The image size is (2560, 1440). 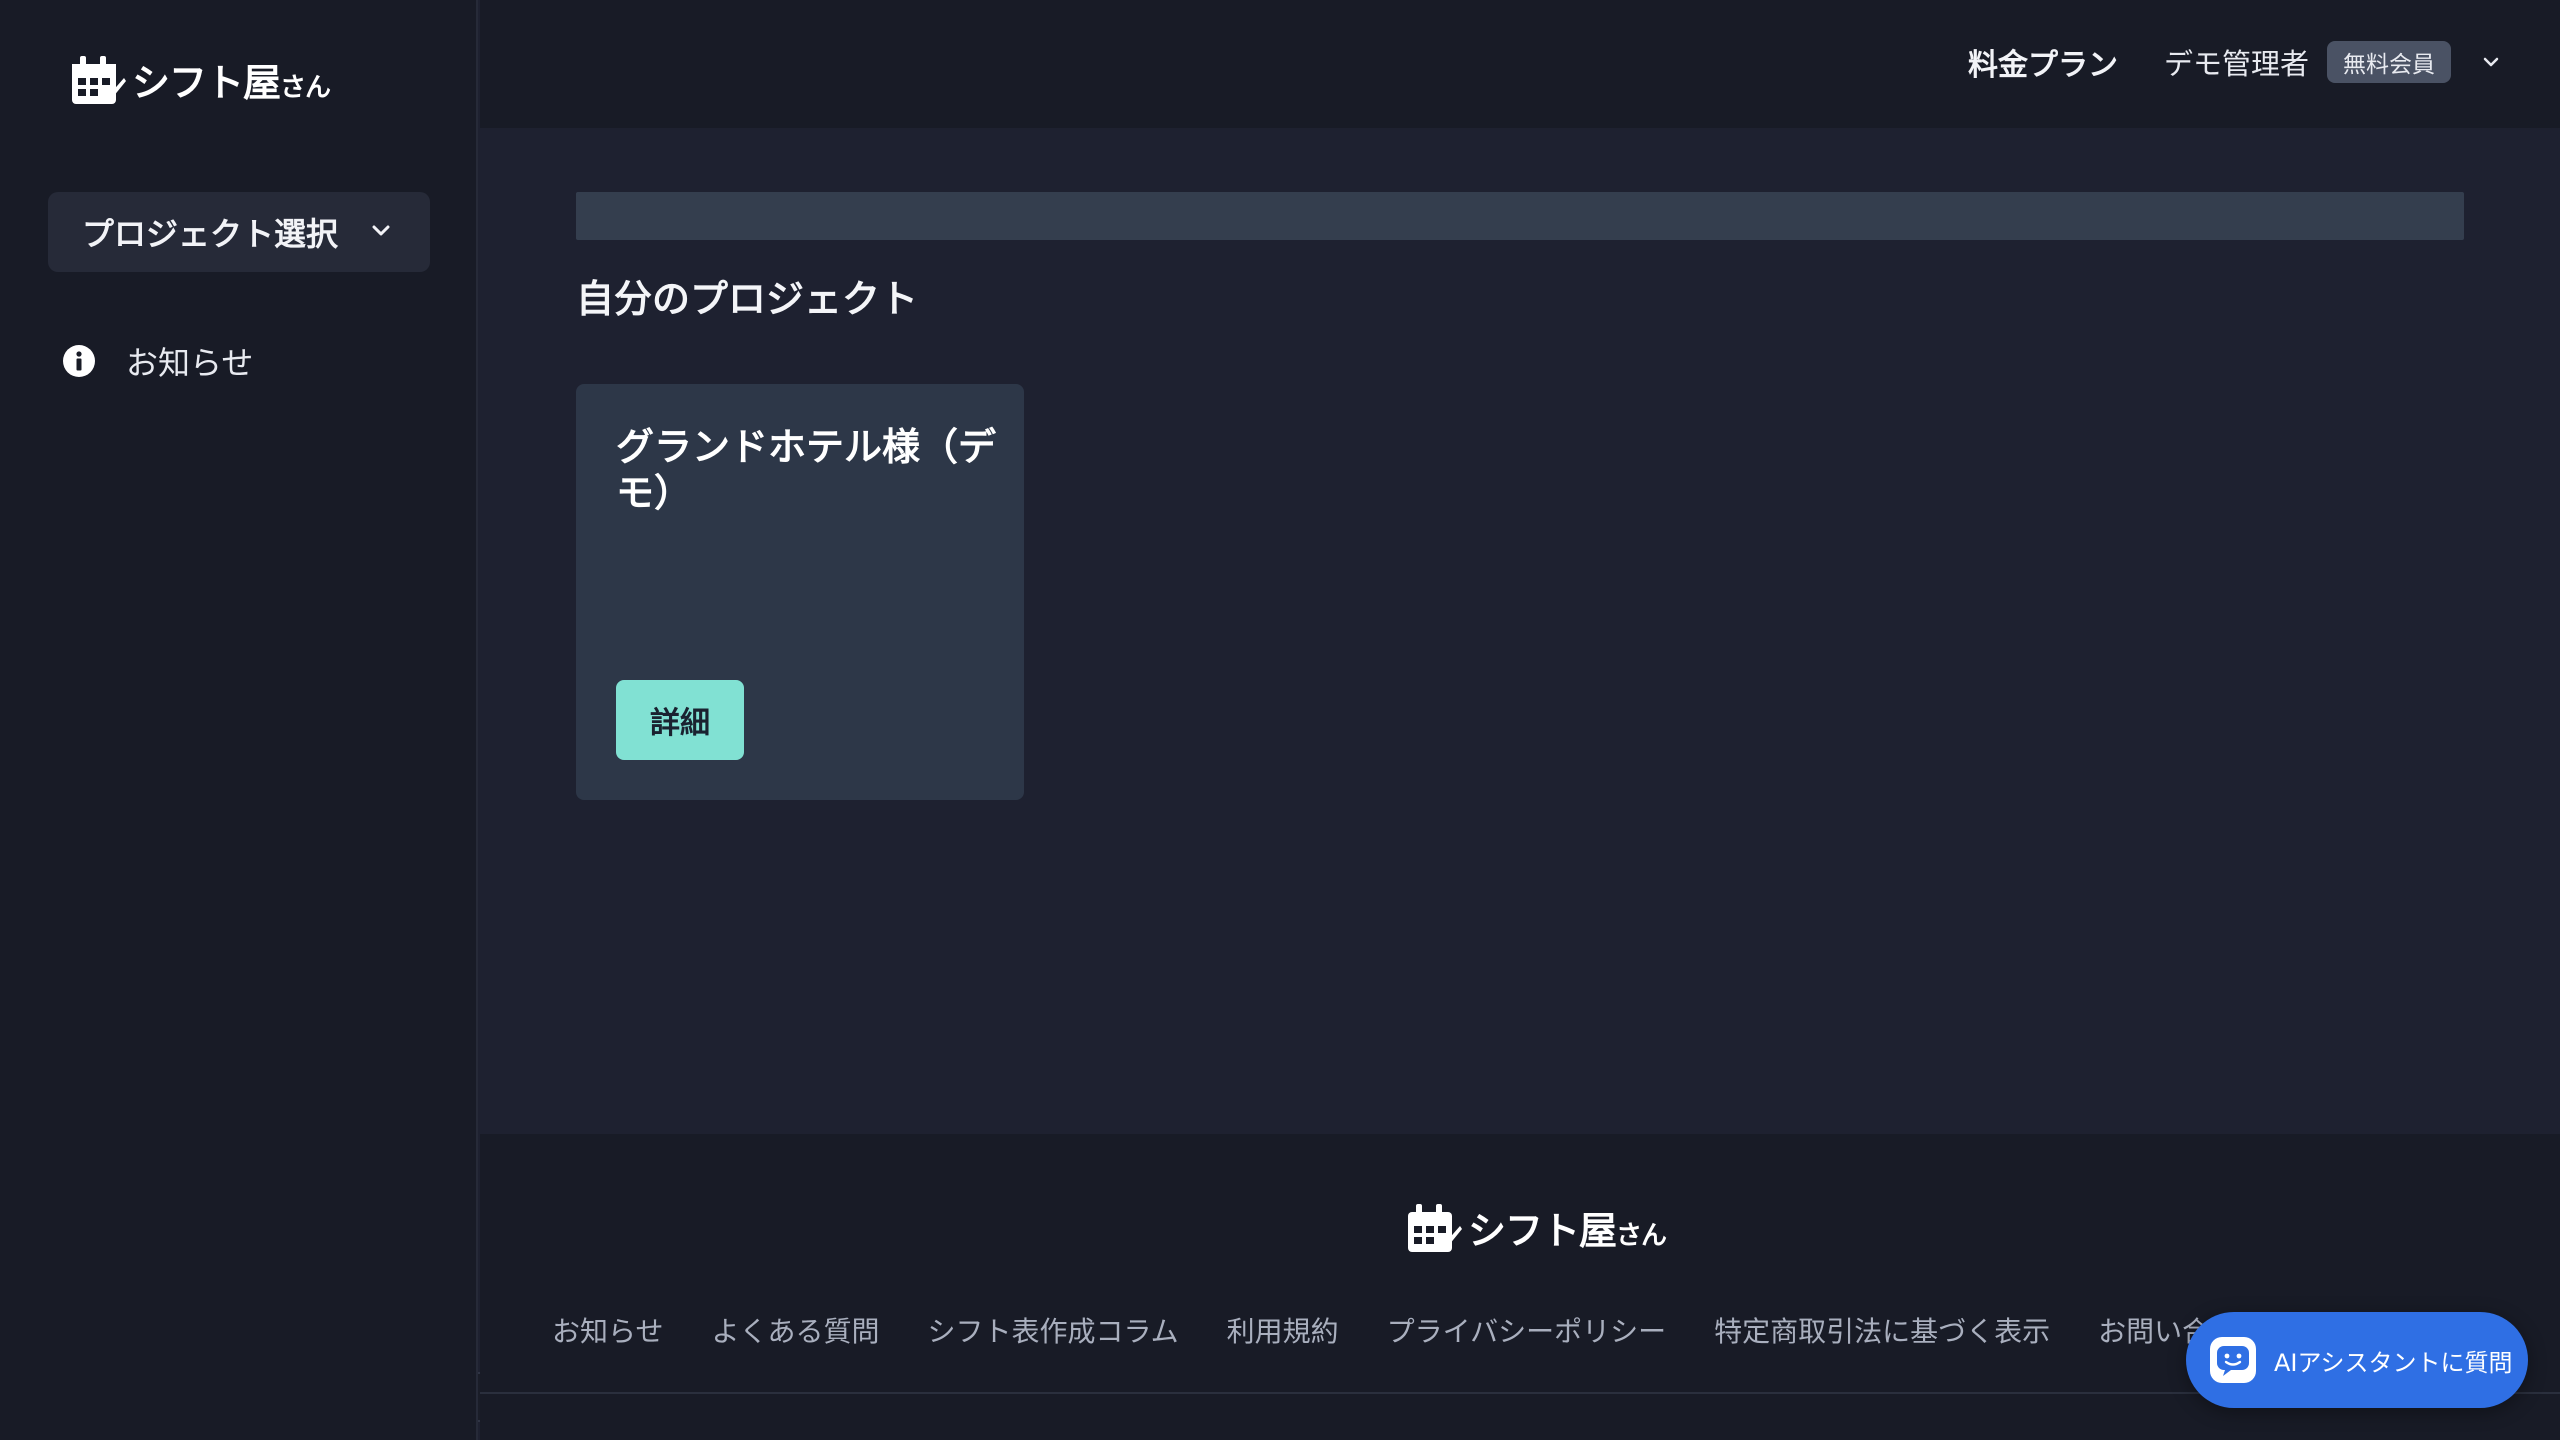 What do you see at coordinates (2389, 62) in the screenshot?
I see `membership-badge: 無料会員` at bounding box center [2389, 62].